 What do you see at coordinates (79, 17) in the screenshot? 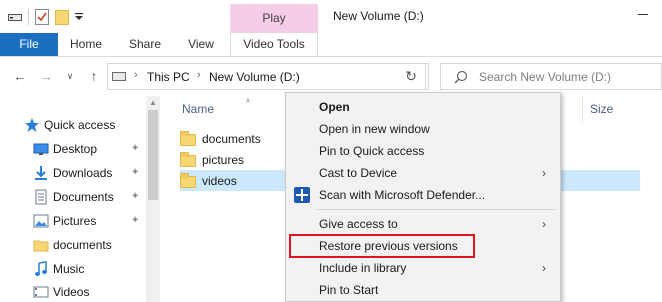
I see `customize-toolbar-icon` at bounding box center [79, 17].